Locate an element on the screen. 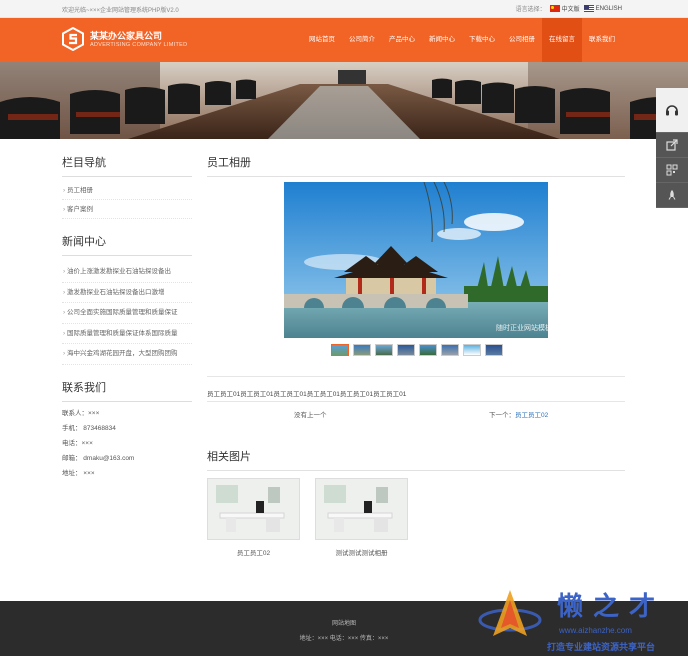  next-link: 员工员工02 is located at coordinates (531, 415).